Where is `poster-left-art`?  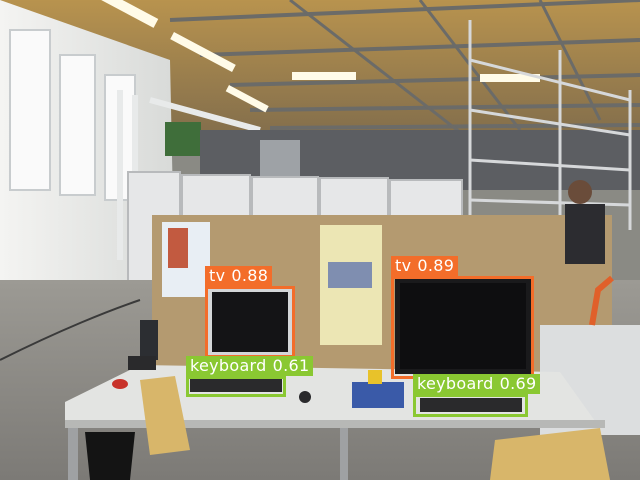 poster-left-art is located at coordinates (178, 248).